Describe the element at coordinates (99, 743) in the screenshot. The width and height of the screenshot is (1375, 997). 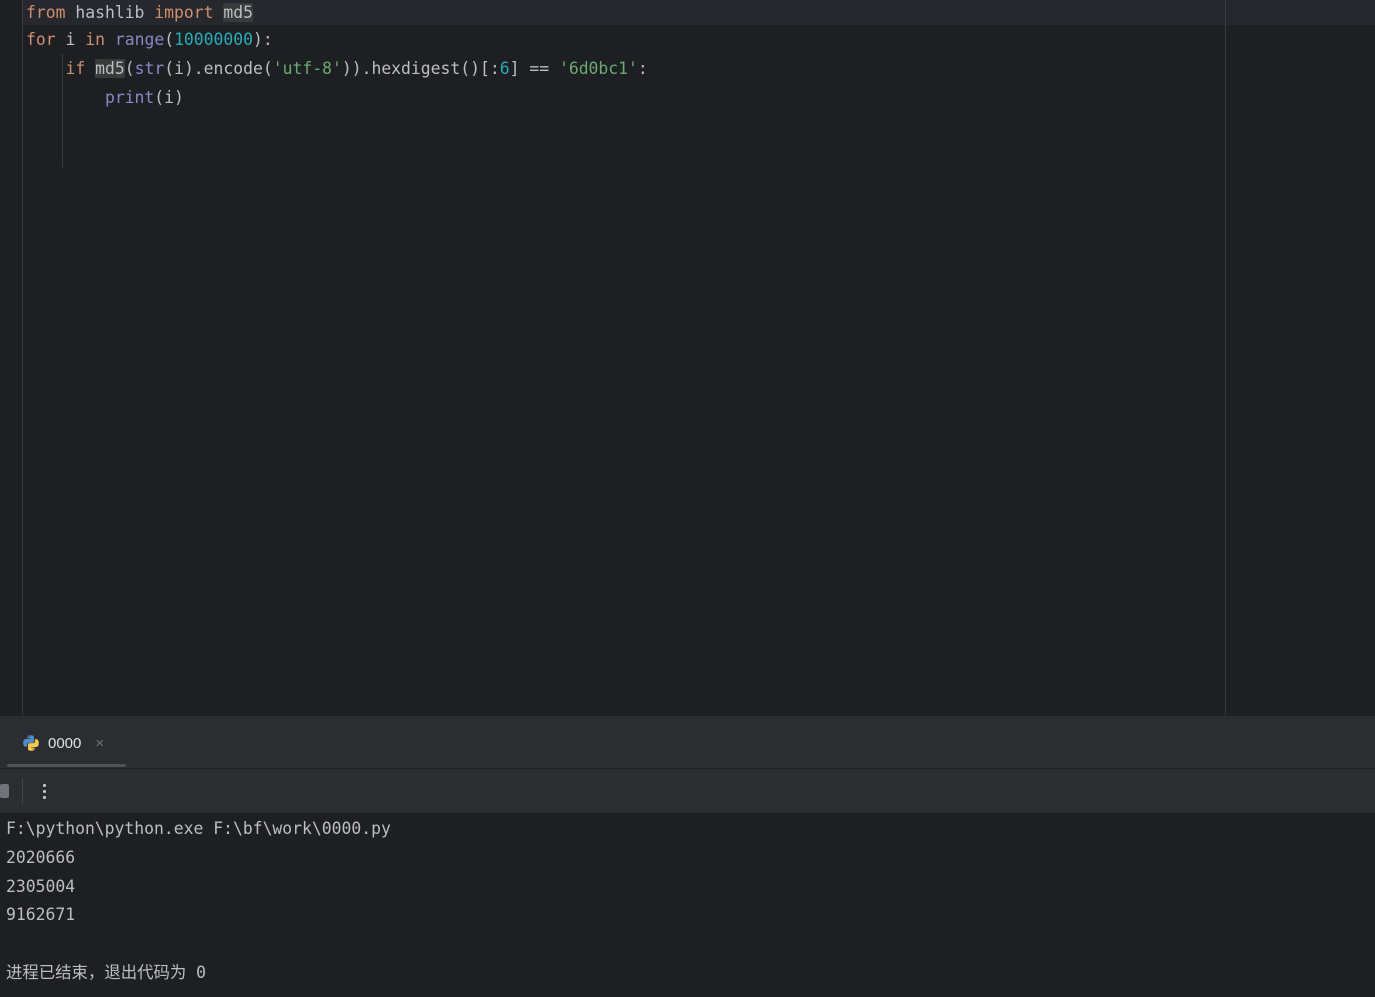
I see `close-tab-icon: ×` at that location.